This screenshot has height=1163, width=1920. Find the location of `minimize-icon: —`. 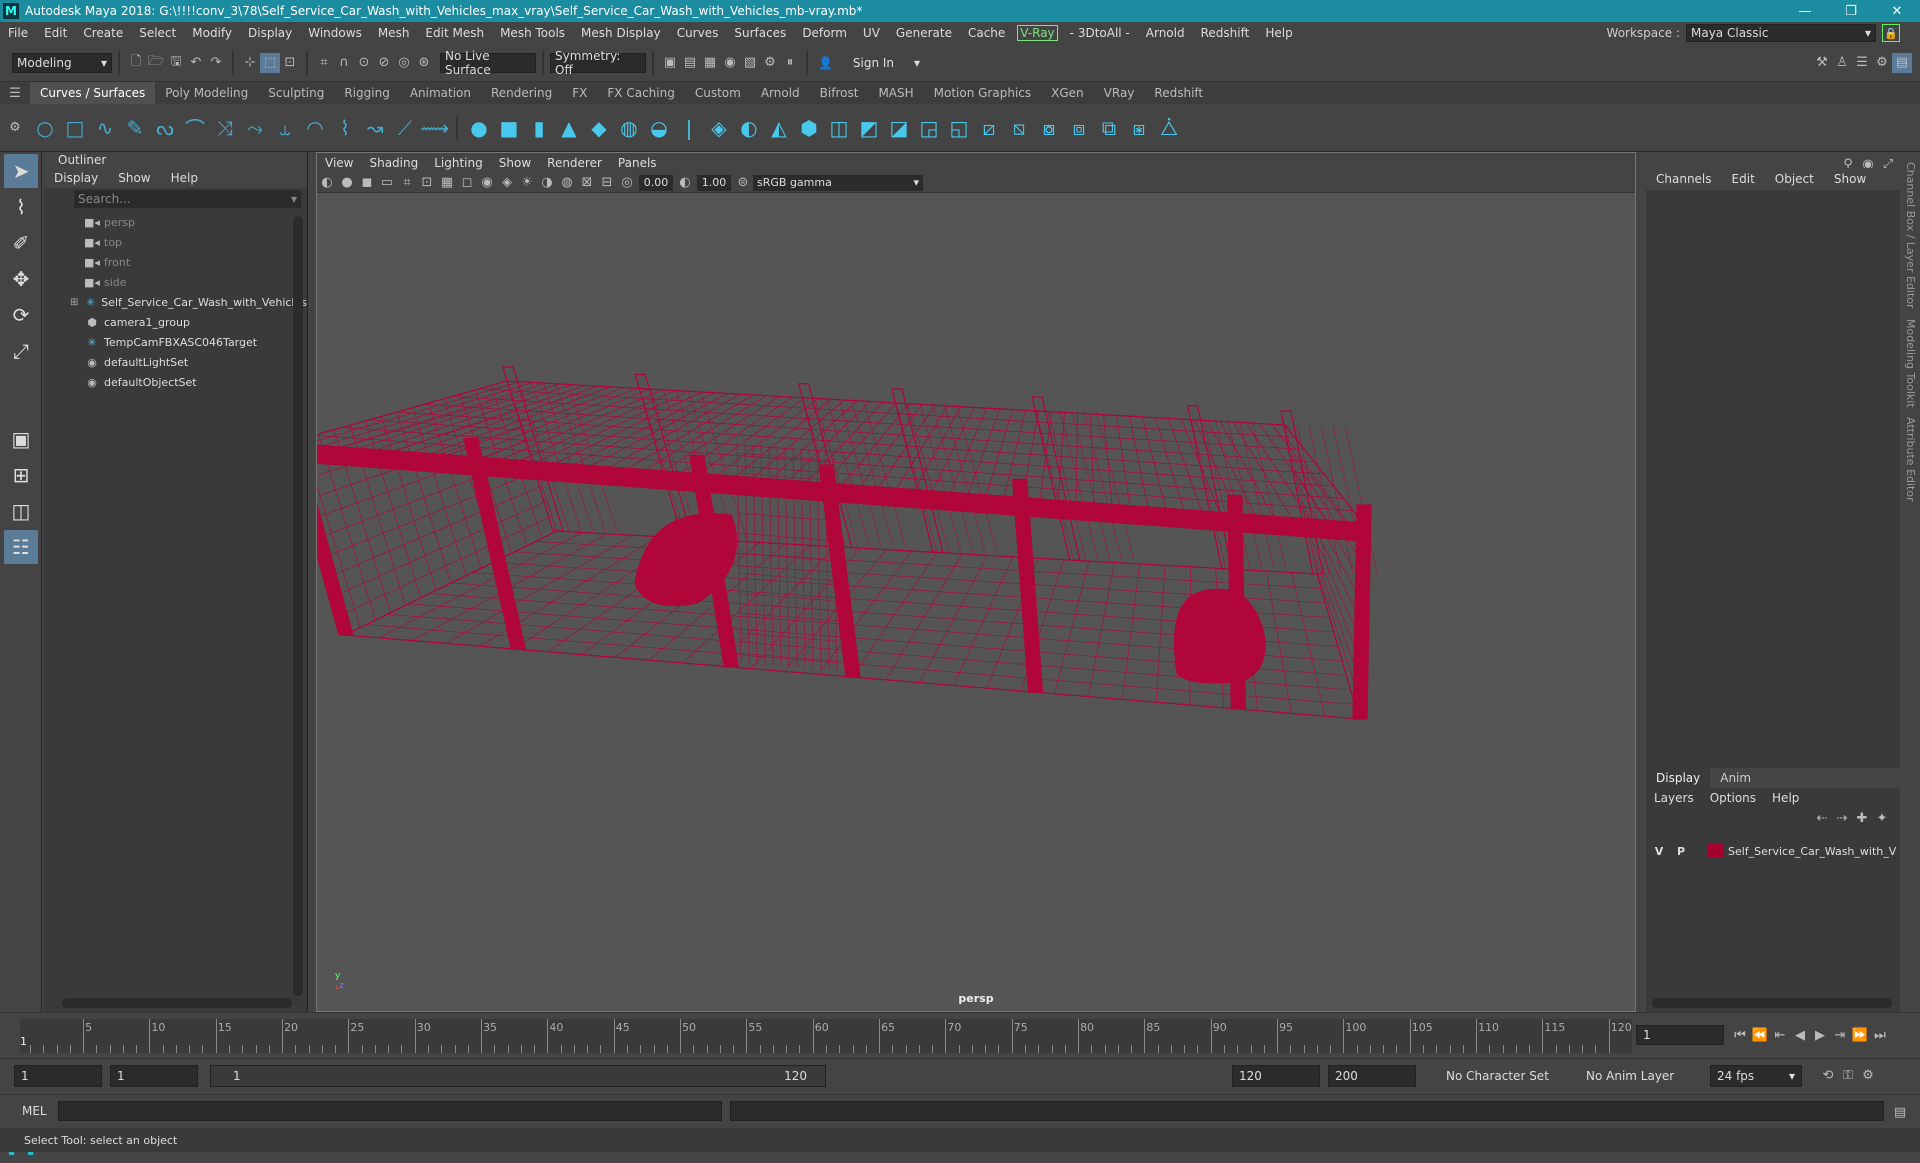

minimize-icon: — is located at coordinates (1805, 11).